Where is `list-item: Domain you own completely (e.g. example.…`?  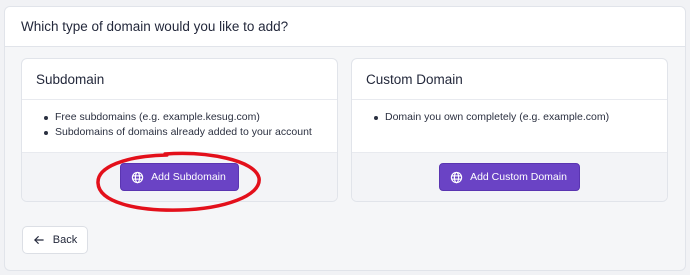 list-item: Domain you own completely (e.g. example.… is located at coordinates (513, 117).